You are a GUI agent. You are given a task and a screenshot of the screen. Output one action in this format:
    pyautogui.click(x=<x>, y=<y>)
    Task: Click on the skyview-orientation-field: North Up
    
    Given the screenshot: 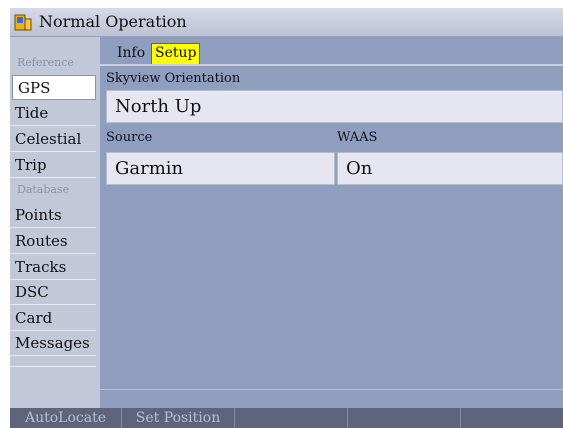 What is the action you would take?
    pyautogui.click(x=334, y=106)
    